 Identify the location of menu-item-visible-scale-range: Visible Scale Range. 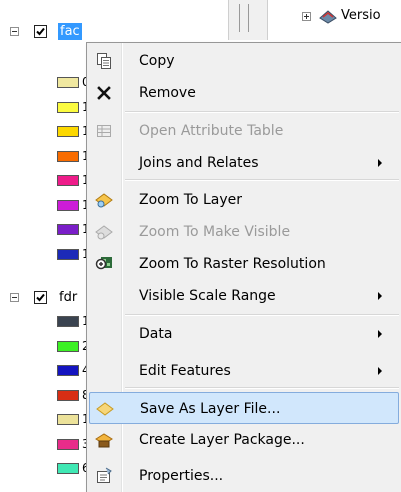
(244, 296).